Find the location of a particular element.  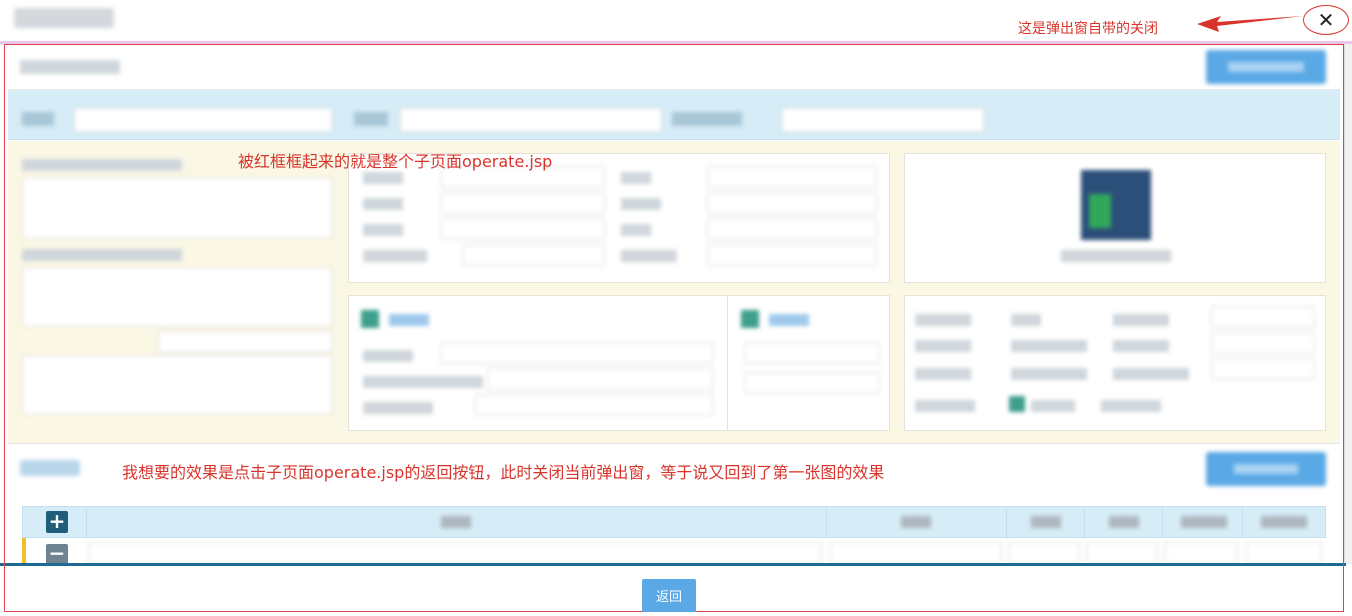

table-row is located at coordinates (674, 551).